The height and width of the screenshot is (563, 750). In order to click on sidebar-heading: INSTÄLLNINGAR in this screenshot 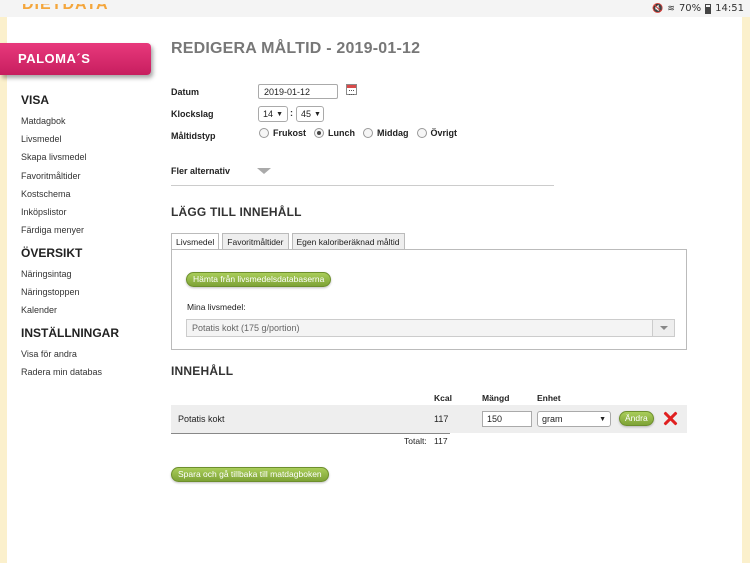, I will do `click(70, 333)`.